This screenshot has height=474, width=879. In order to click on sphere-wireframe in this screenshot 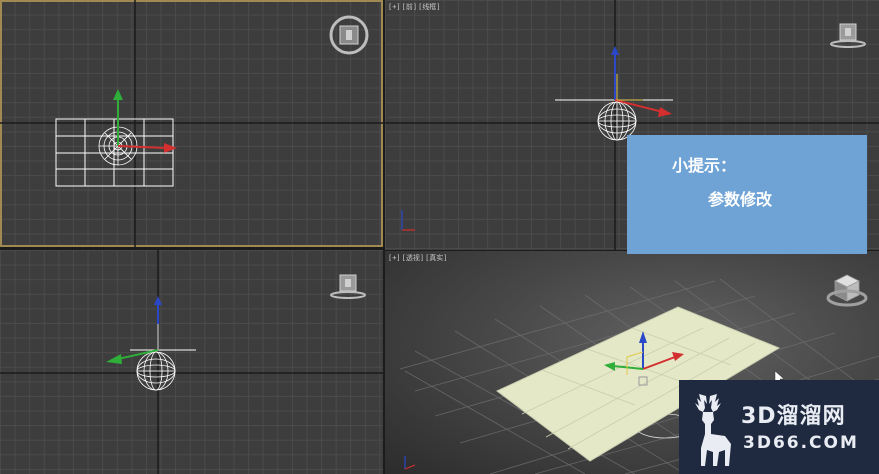, I will do `click(156, 371)`.